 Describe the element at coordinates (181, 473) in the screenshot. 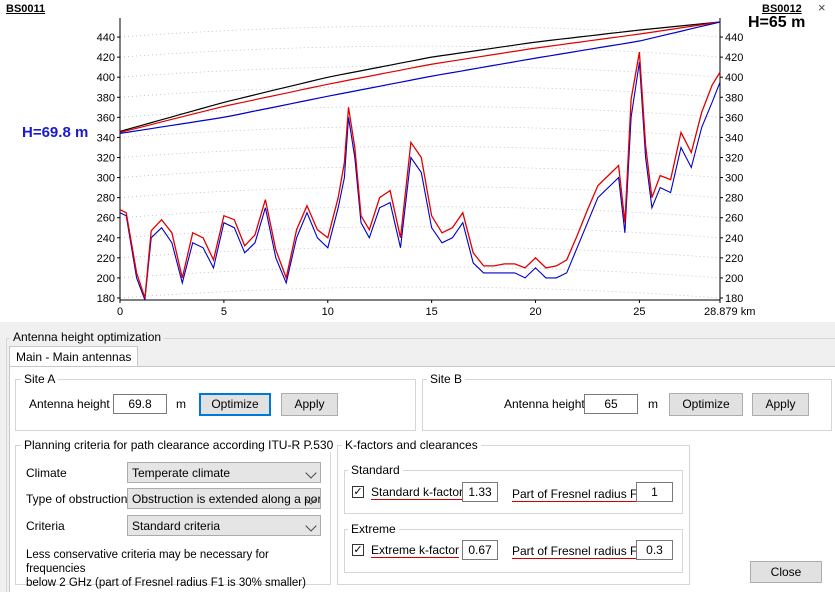

I see `climate-value: Temperate climate` at that location.